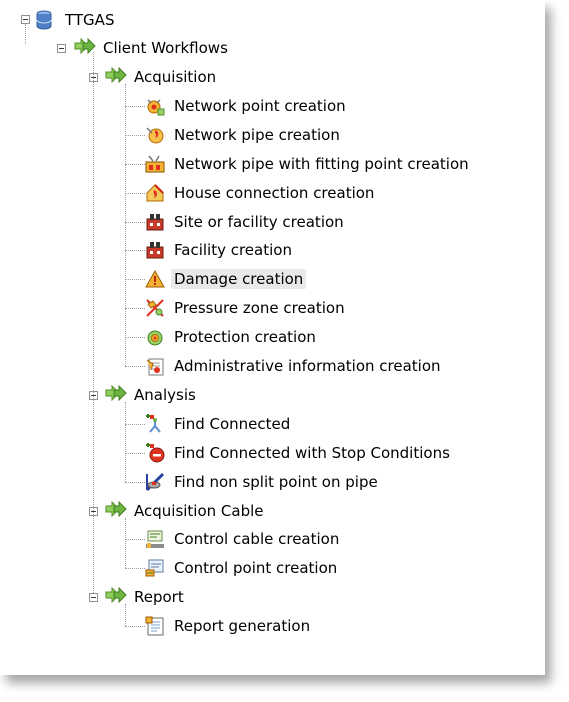  Describe the element at coordinates (239, 279) in the screenshot. I see `tree-item-damage-creation-label: Damage creation` at that location.